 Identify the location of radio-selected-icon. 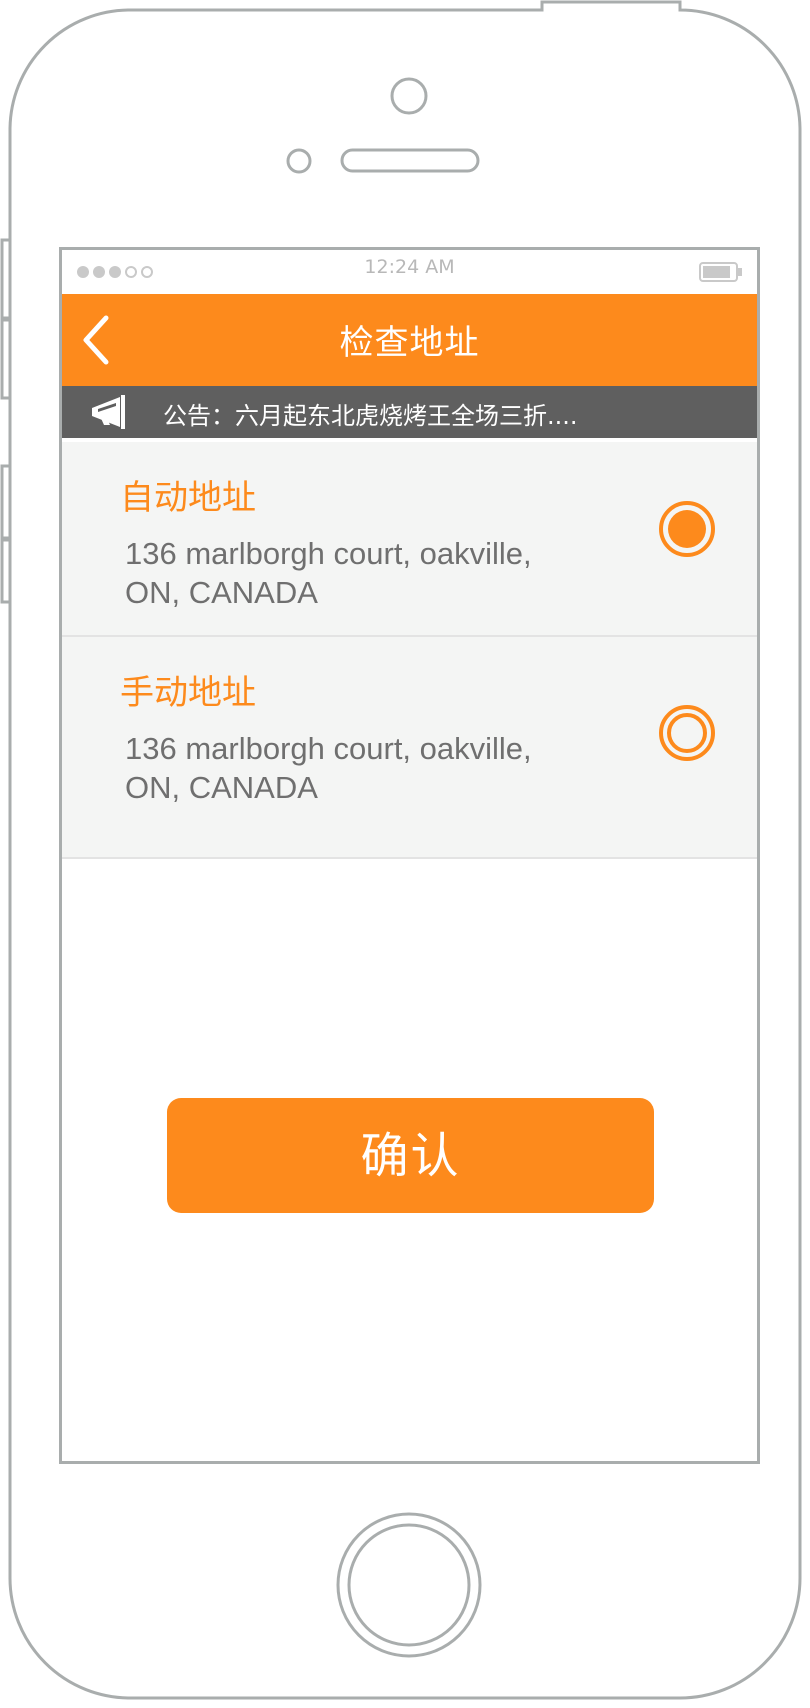
(687, 529).